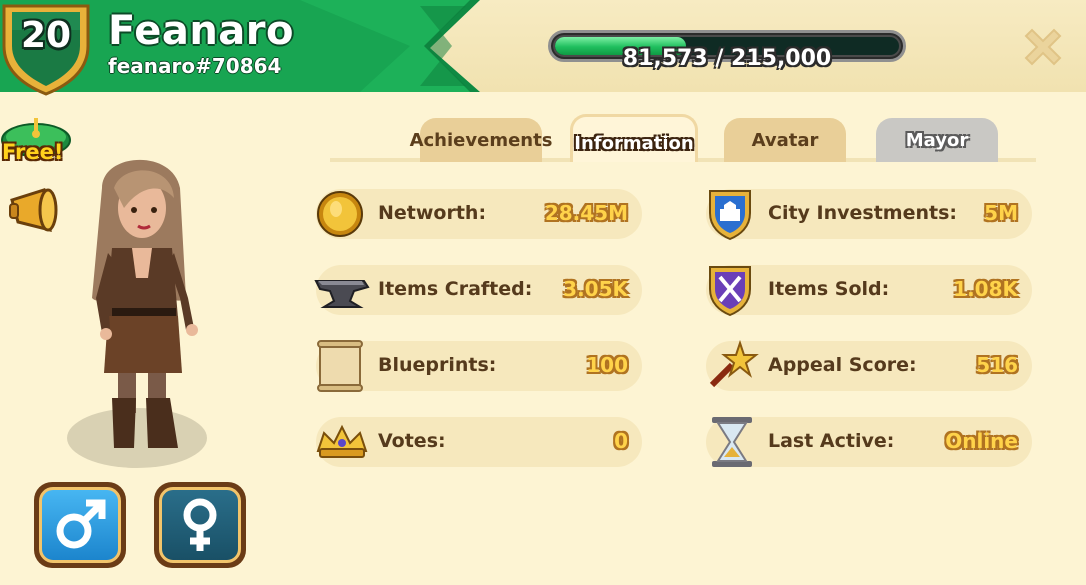 This screenshot has height=585, width=1086. What do you see at coordinates (479, 442) in the screenshot?
I see `stat-votes: Votes: 0` at bounding box center [479, 442].